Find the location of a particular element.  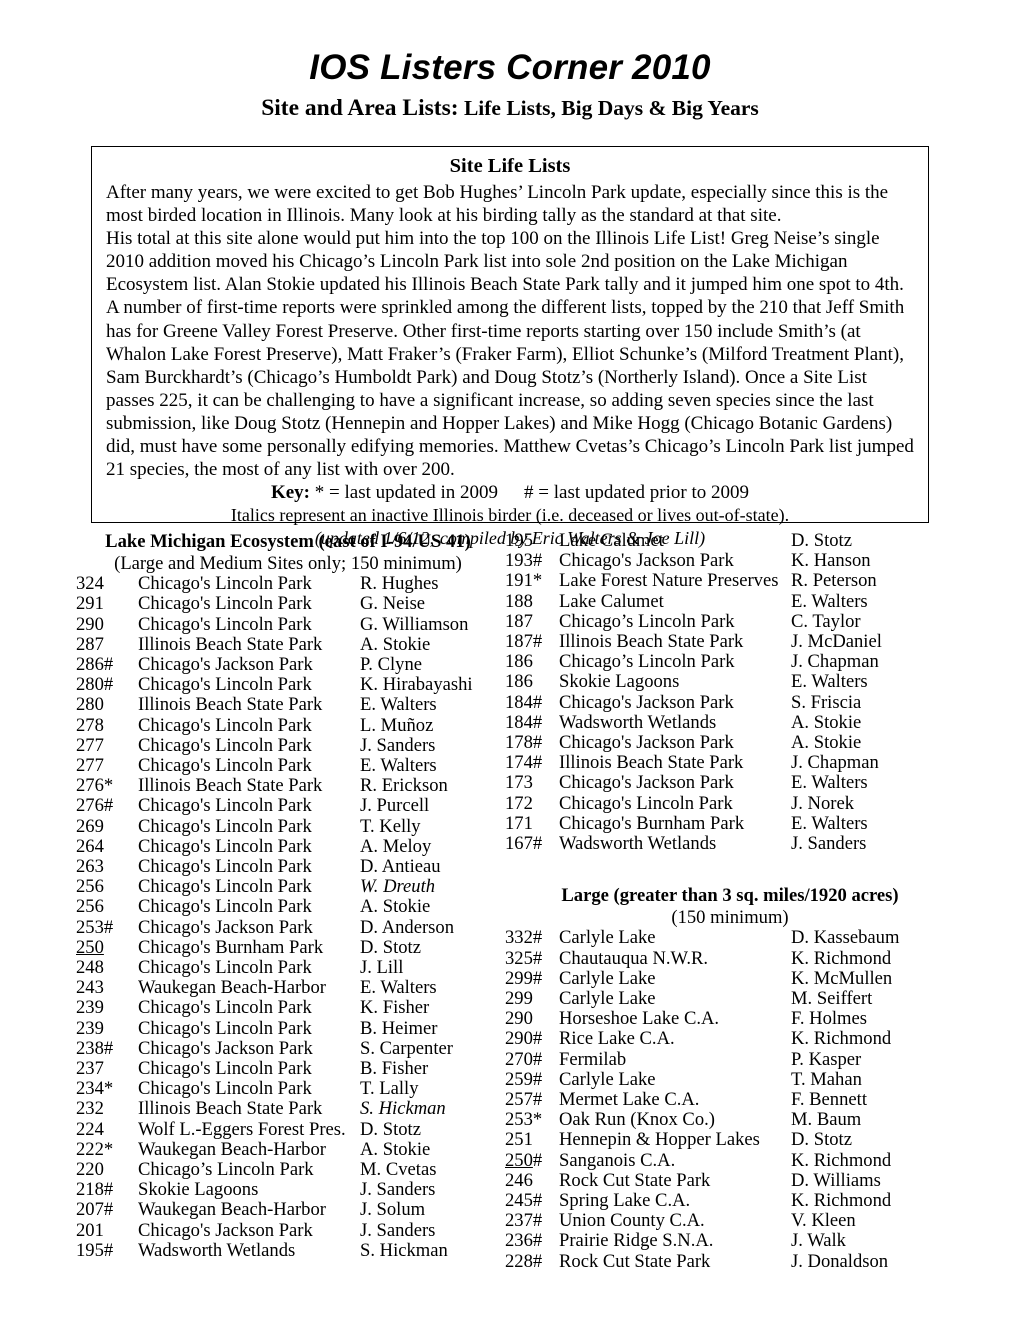

rank-count: 259# is located at coordinates (524, 1079).